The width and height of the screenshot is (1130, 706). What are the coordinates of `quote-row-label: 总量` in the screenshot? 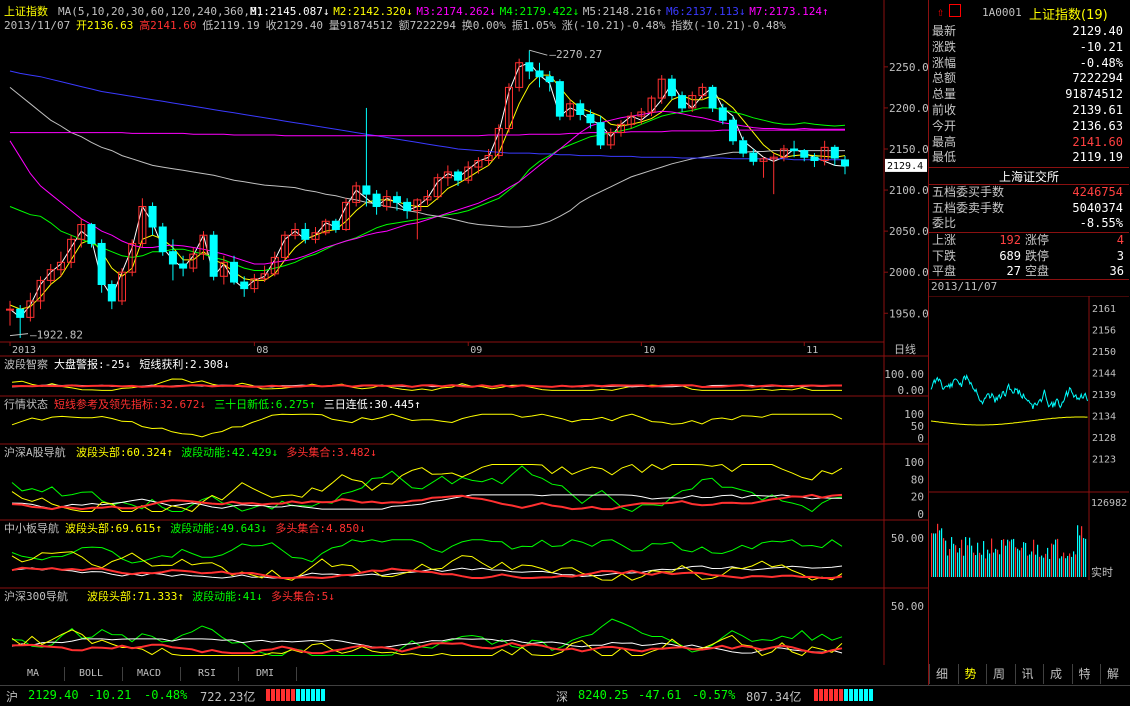 It's located at (944, 94).